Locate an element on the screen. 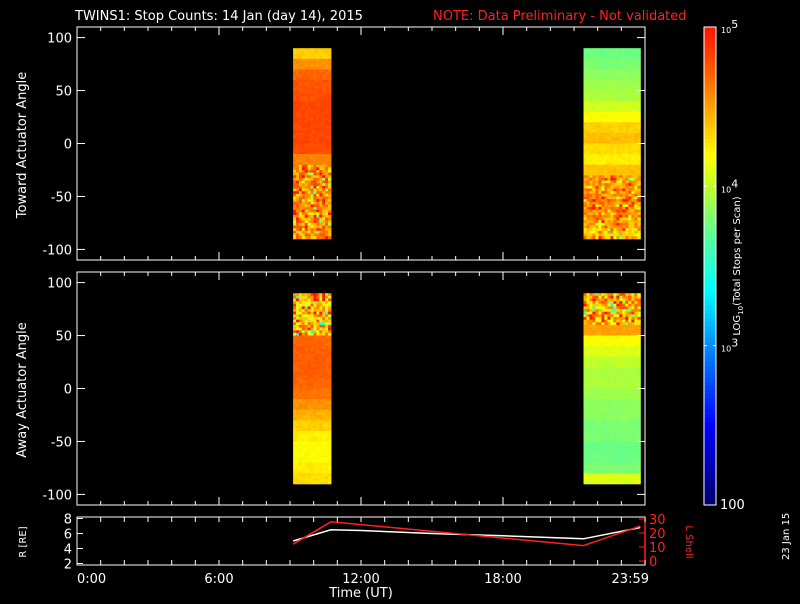 The width and height of the screenshot is (800, 604). y-tick-label: 2 is located at coordinates (68, 565).